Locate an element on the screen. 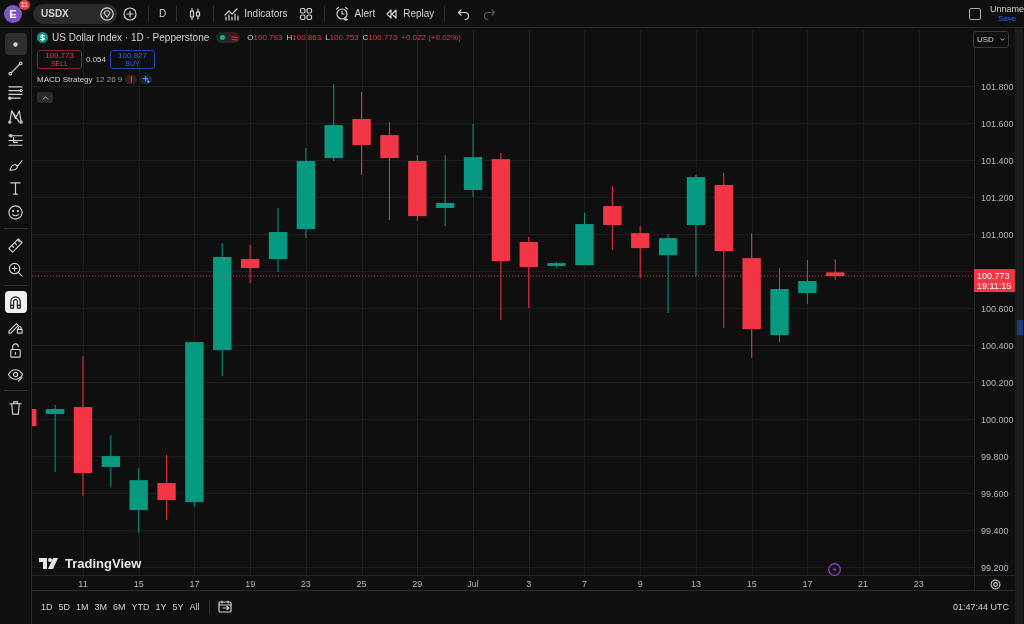 The width and height of the screenshot is (1024, 624). settings-icon is located at coordinates (995, 584).